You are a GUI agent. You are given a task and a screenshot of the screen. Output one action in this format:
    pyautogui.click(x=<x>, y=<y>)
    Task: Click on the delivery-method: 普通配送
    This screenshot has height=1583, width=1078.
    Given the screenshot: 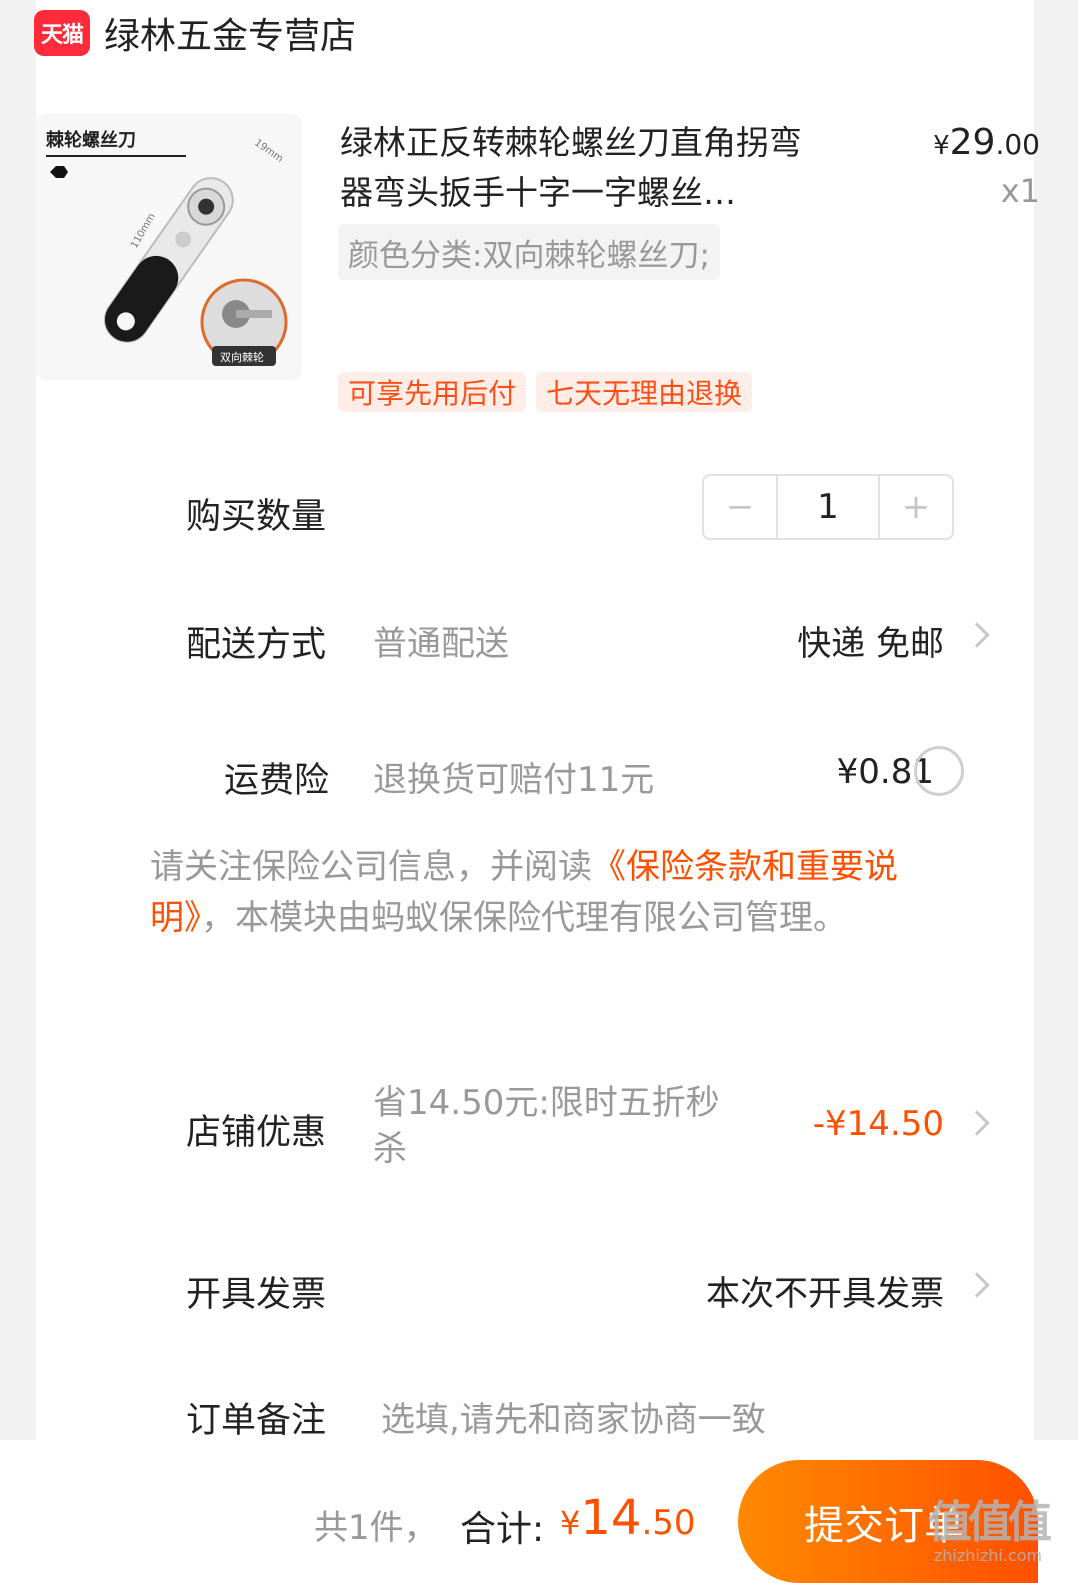 What is the action you would take?
    pyautogui.click(x=441, y=644)
    